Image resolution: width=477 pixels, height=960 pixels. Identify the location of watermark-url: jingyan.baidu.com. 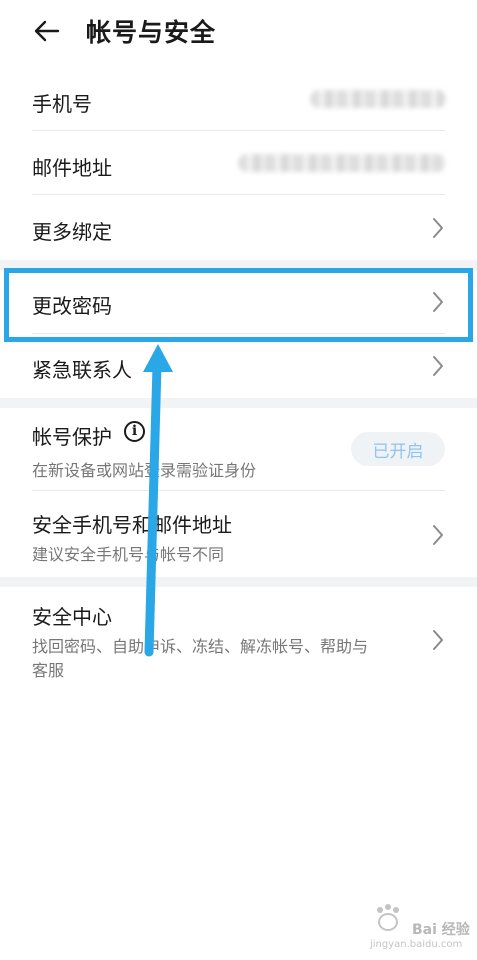
(416, 944).